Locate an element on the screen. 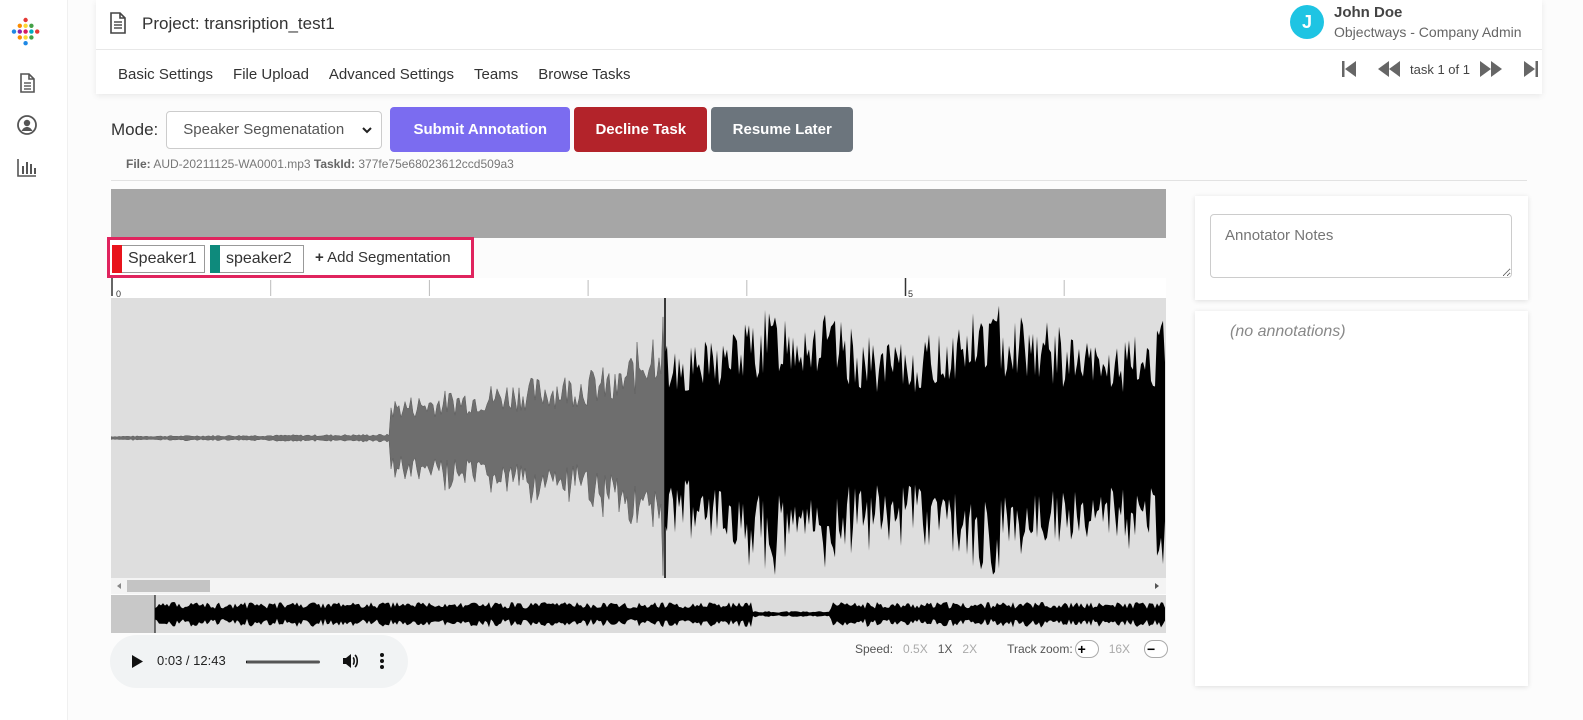 This screenshot has height=720, width=1583. speed-1x: 1X is located at coordinates (945, 649).